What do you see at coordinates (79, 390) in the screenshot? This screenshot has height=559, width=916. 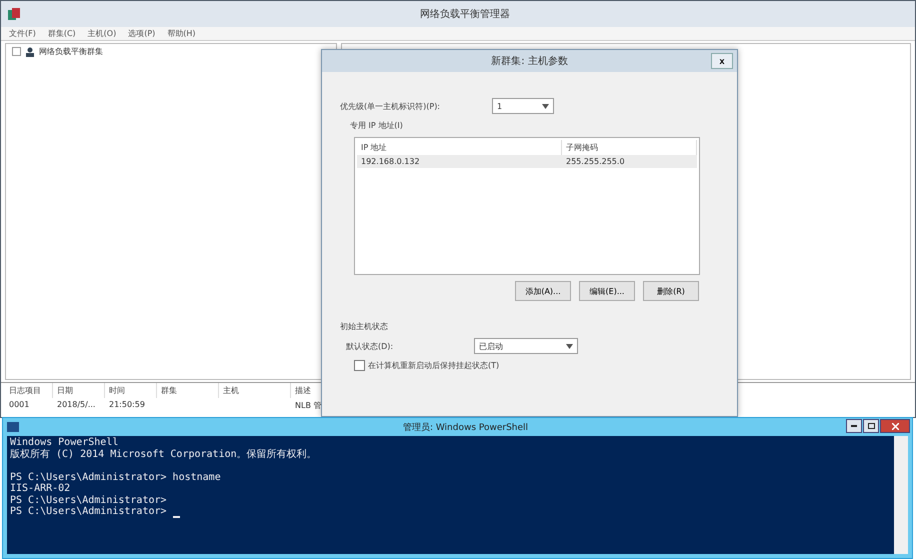 I see `column-header: 日期` at bounding box center [79, 390].